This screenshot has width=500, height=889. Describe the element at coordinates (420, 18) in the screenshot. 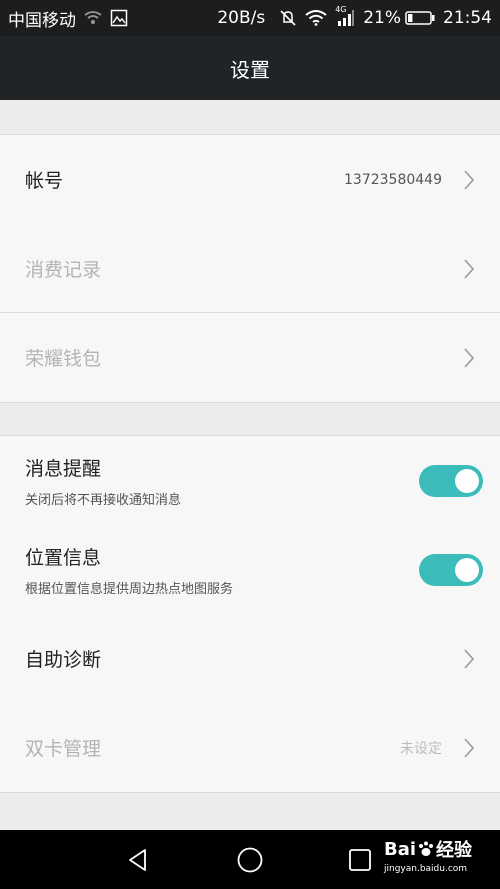

I see `battery-icon` at that location.